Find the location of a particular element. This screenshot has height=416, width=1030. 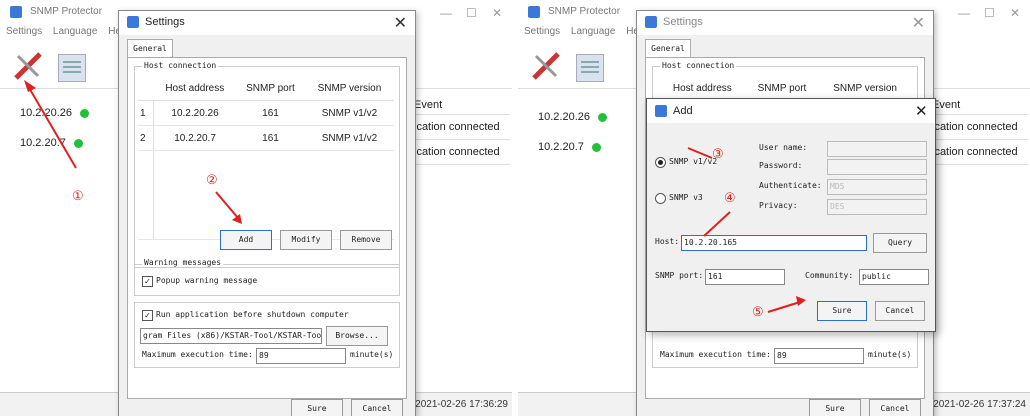

arrow-1-head is located at coordinates (30, 86).